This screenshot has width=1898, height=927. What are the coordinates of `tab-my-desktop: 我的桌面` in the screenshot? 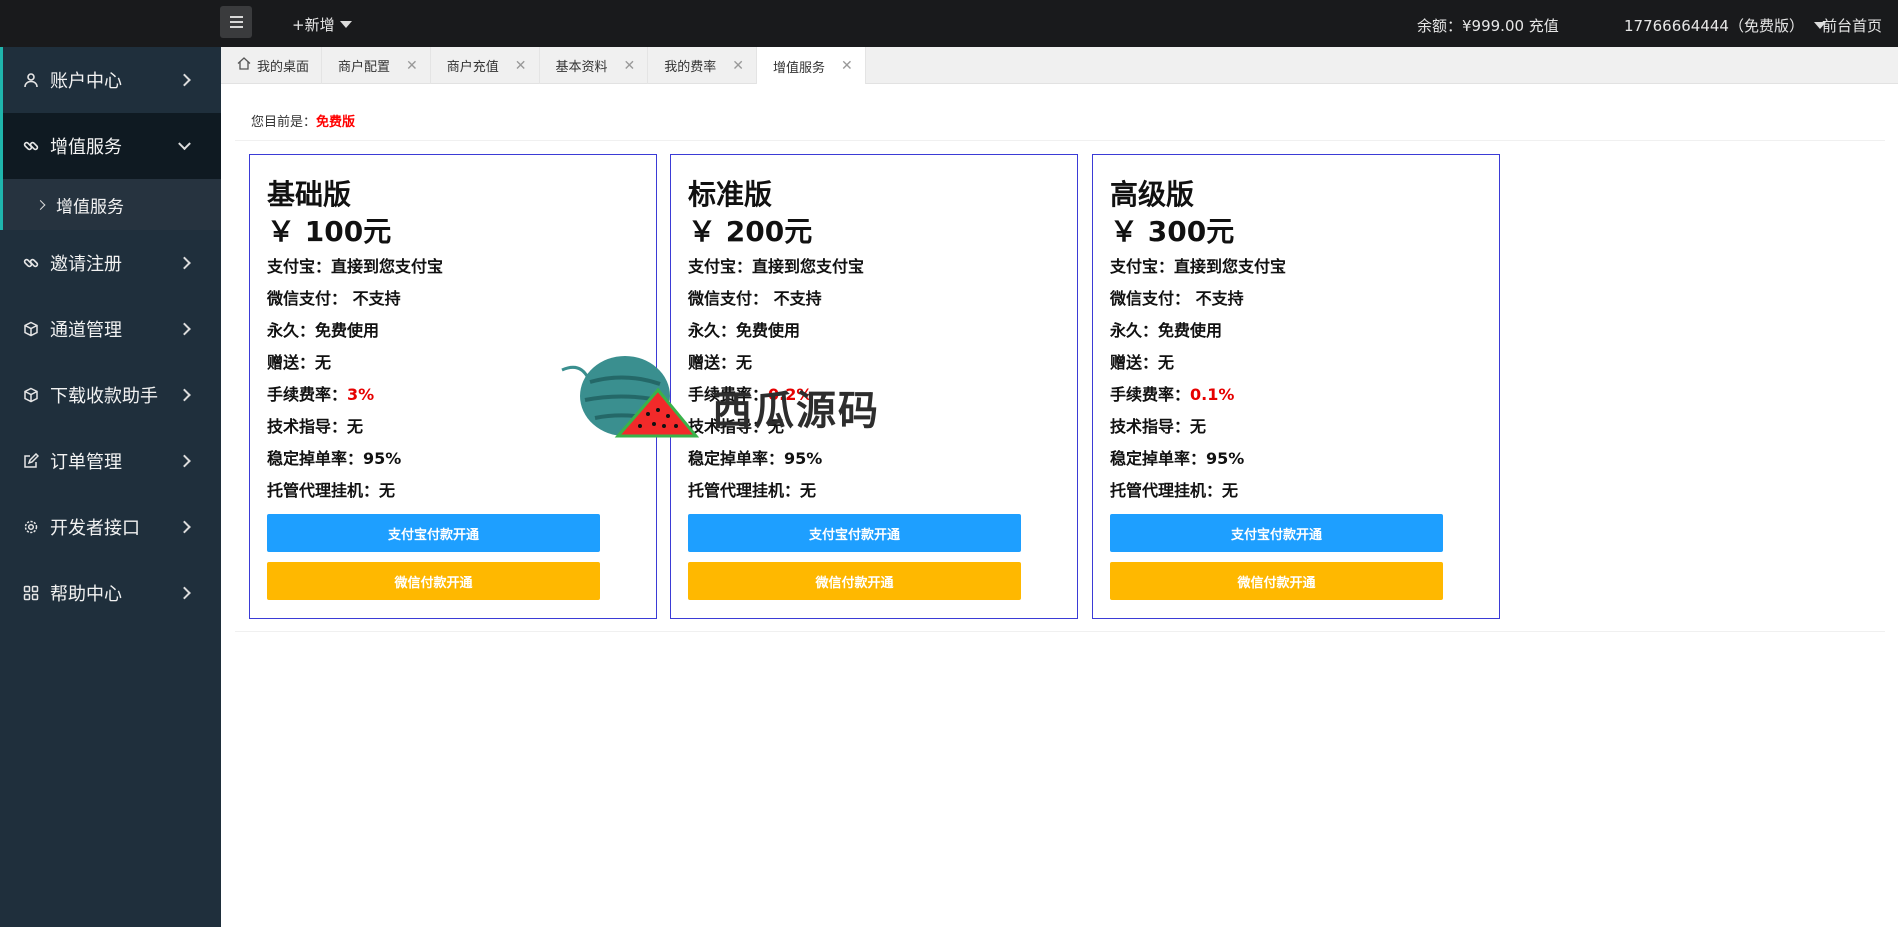 It's located at (272, 65).